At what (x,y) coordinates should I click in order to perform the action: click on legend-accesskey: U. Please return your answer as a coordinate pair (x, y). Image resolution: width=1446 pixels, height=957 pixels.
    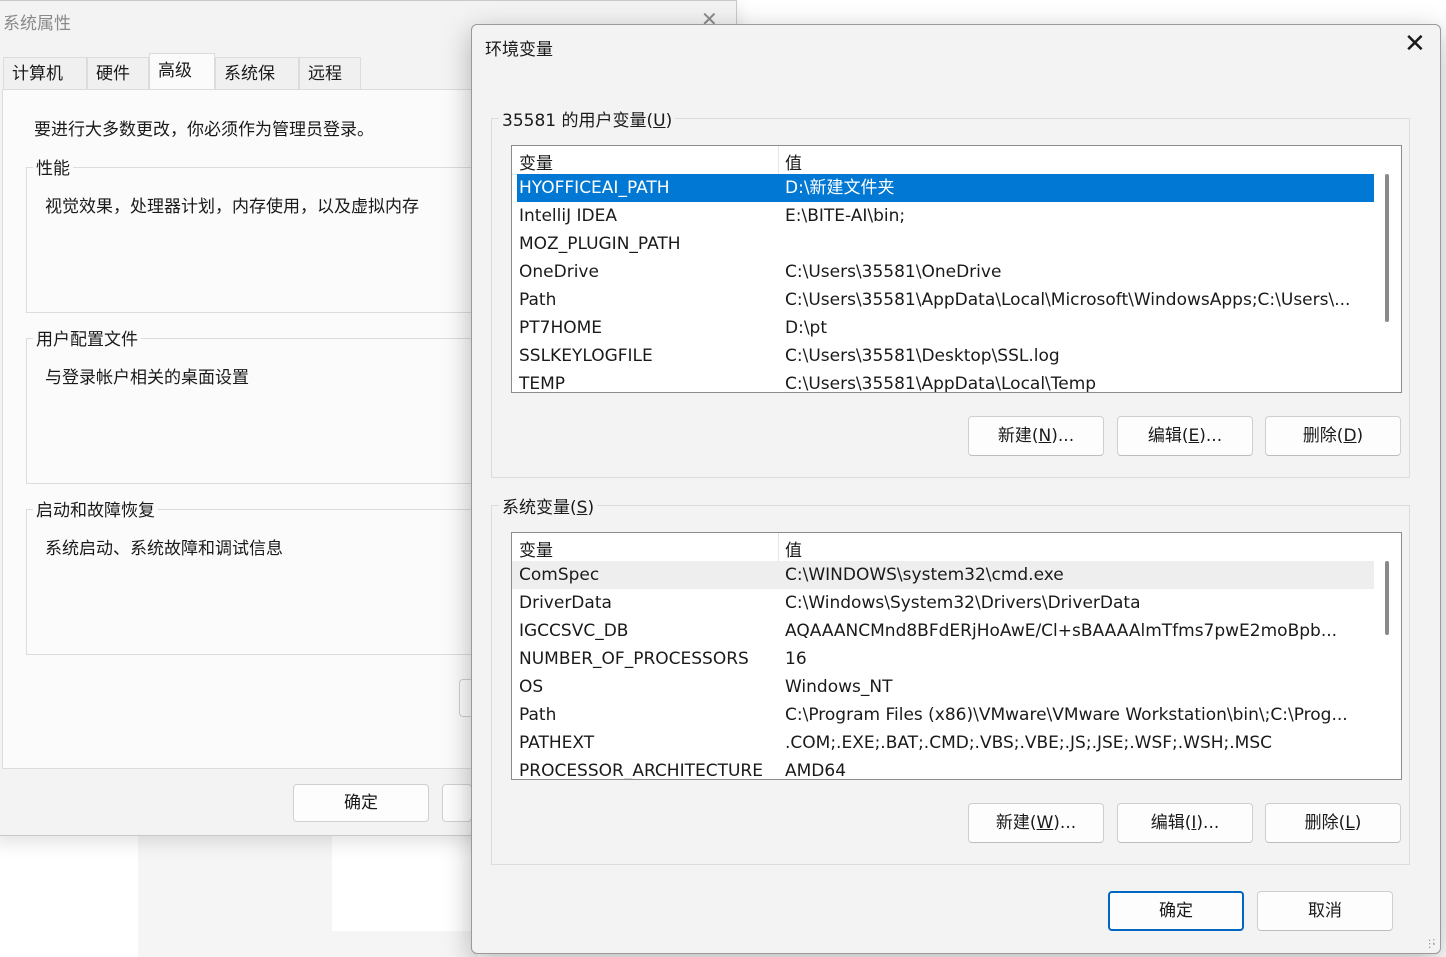
    Looking at the image, I should click on (659, 121).